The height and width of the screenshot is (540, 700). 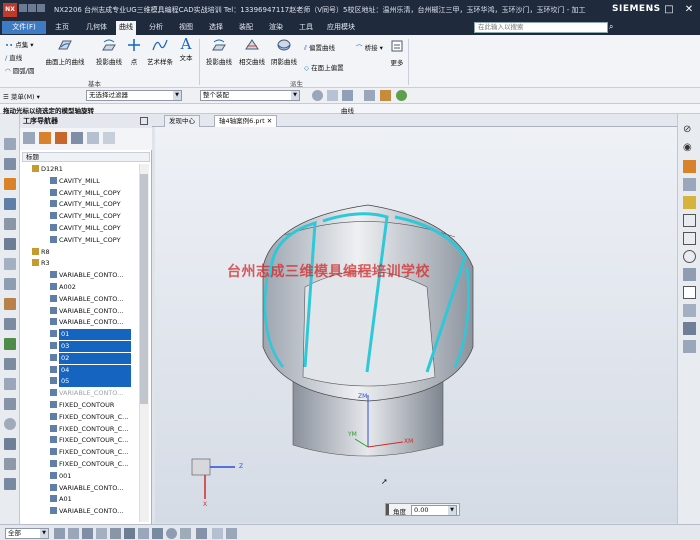 What do you see at coordinates (689, 346) in the screenshot?
I see `part-view-icon` at bounding box center [689, 346].